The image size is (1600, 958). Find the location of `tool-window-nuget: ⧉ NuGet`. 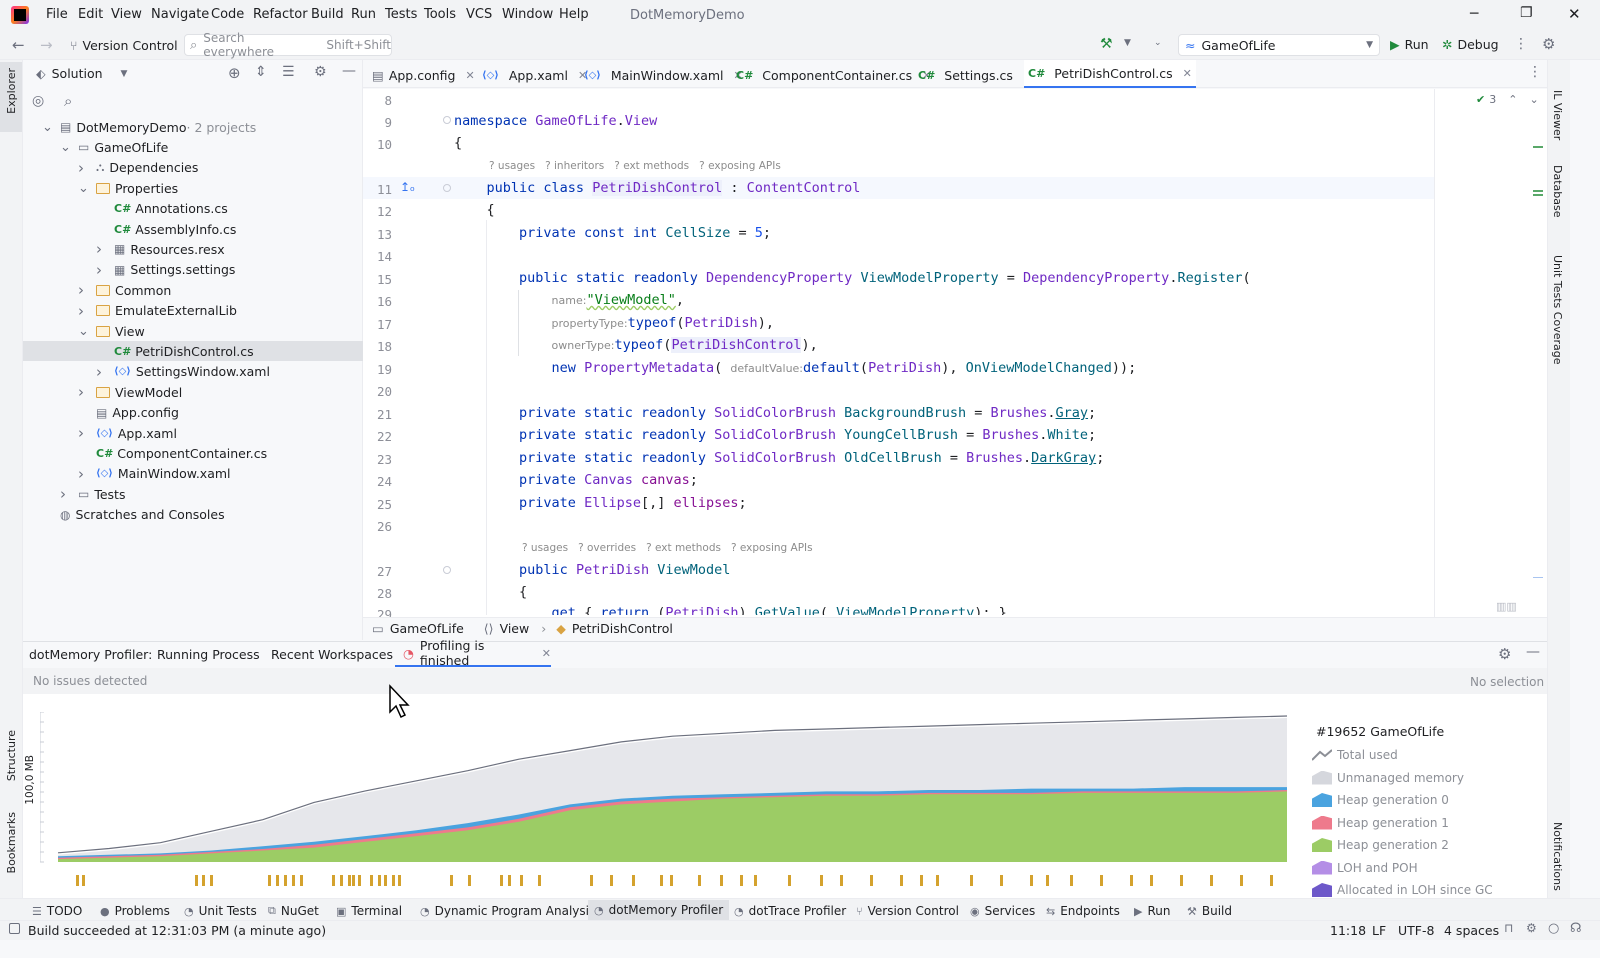

tool-window-nuget: ⧉ NuGet is located at coordinates (293, 911).